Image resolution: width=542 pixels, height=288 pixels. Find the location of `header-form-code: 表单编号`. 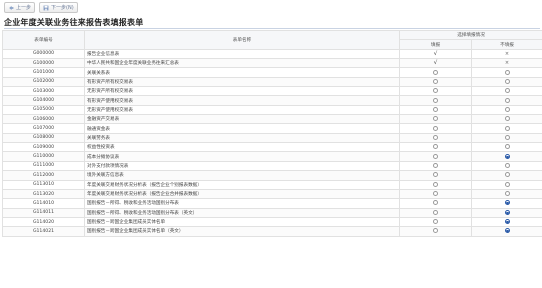

header-form-code: 表单编号 is located at coordinates (43, 40).